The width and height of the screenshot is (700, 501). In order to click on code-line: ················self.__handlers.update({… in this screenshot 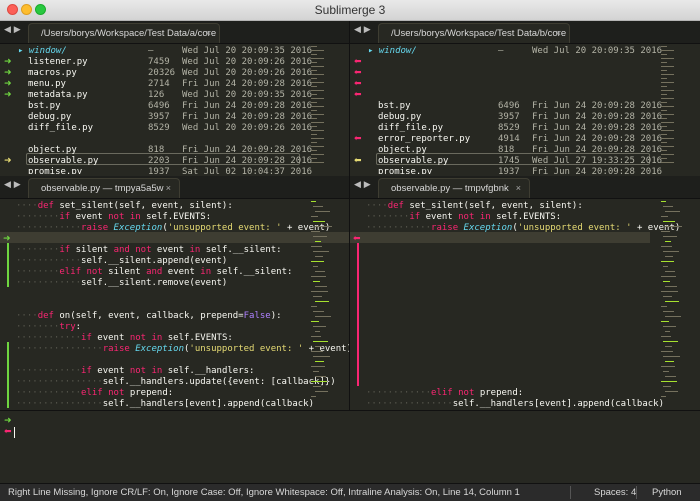, I will do `click(176, 382)`.